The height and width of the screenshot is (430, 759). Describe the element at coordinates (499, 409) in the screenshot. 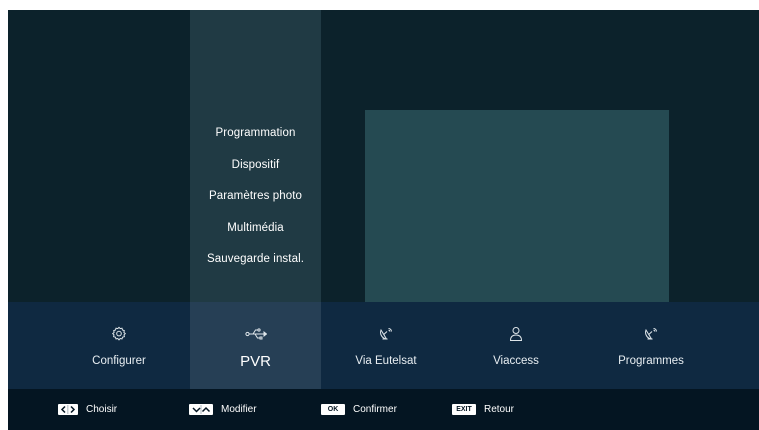

I see `help-label-back: Retour` at that location.